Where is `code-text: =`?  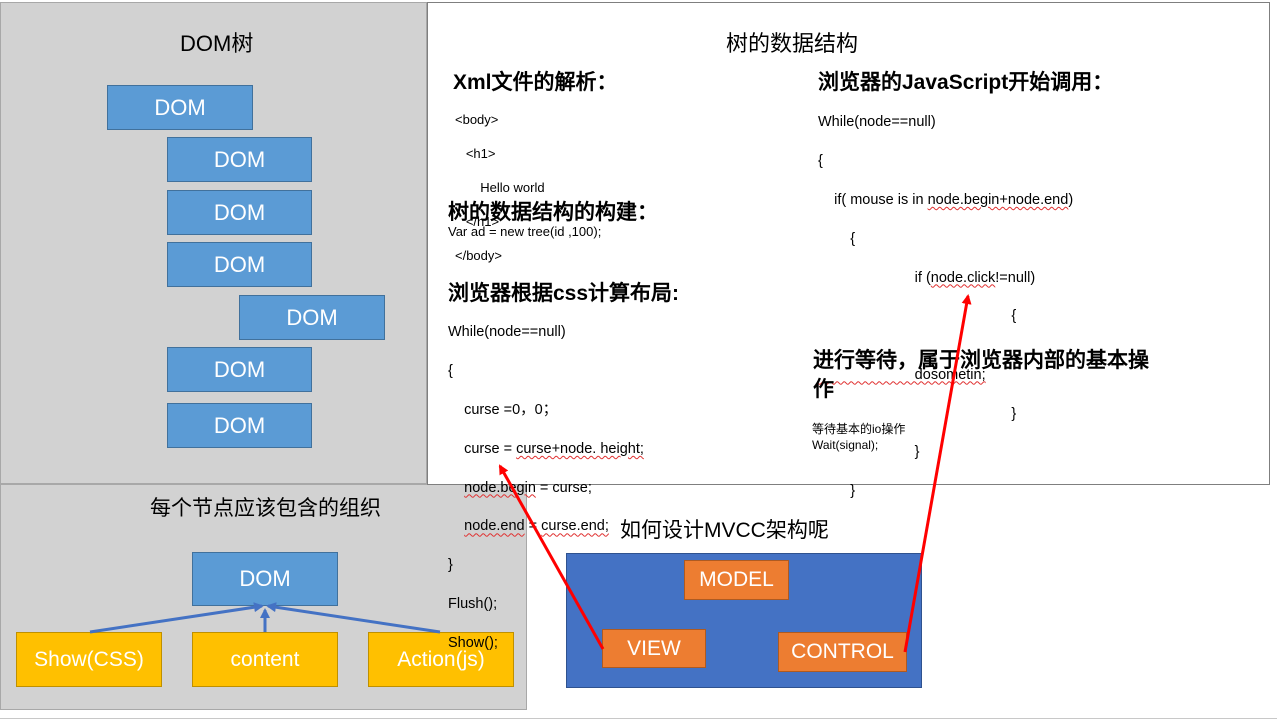 code-text: = is located at coordinates (533, 526).